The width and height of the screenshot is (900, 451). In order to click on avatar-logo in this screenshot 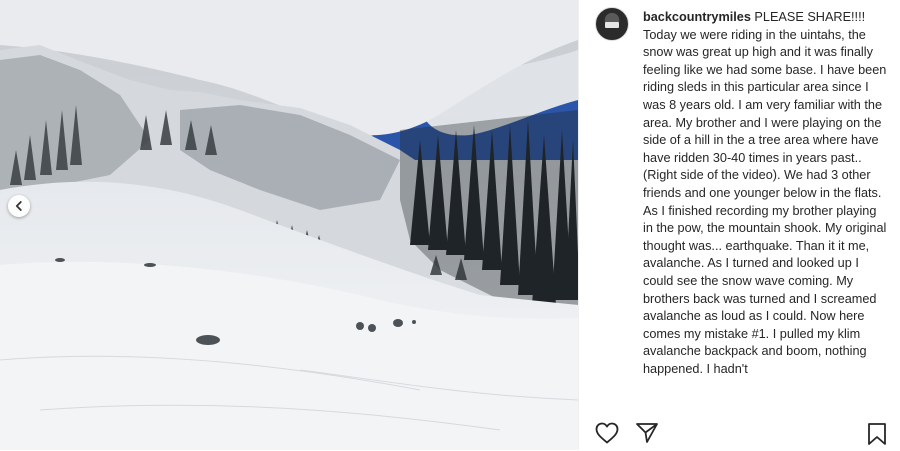, I will do `click(612, 25)`.